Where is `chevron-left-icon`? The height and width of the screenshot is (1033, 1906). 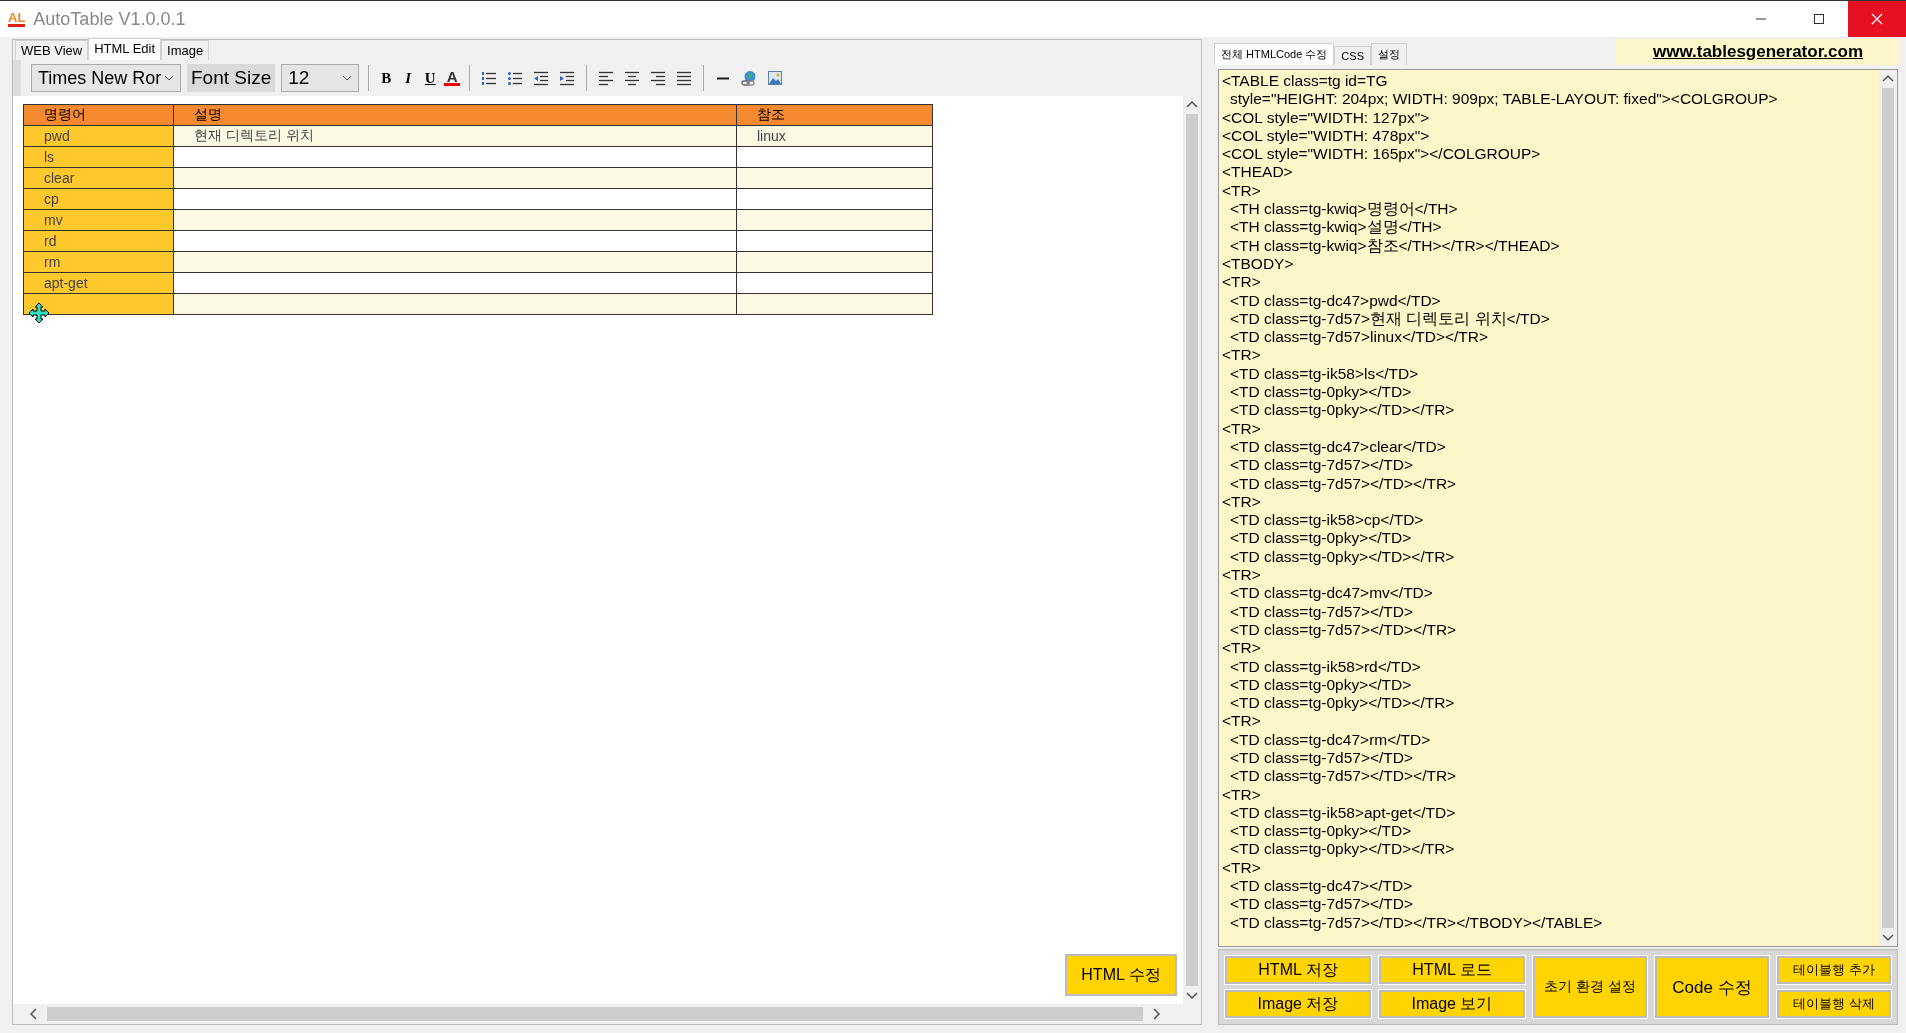
chevron-left-icon is located at coordinates (33, 1014).